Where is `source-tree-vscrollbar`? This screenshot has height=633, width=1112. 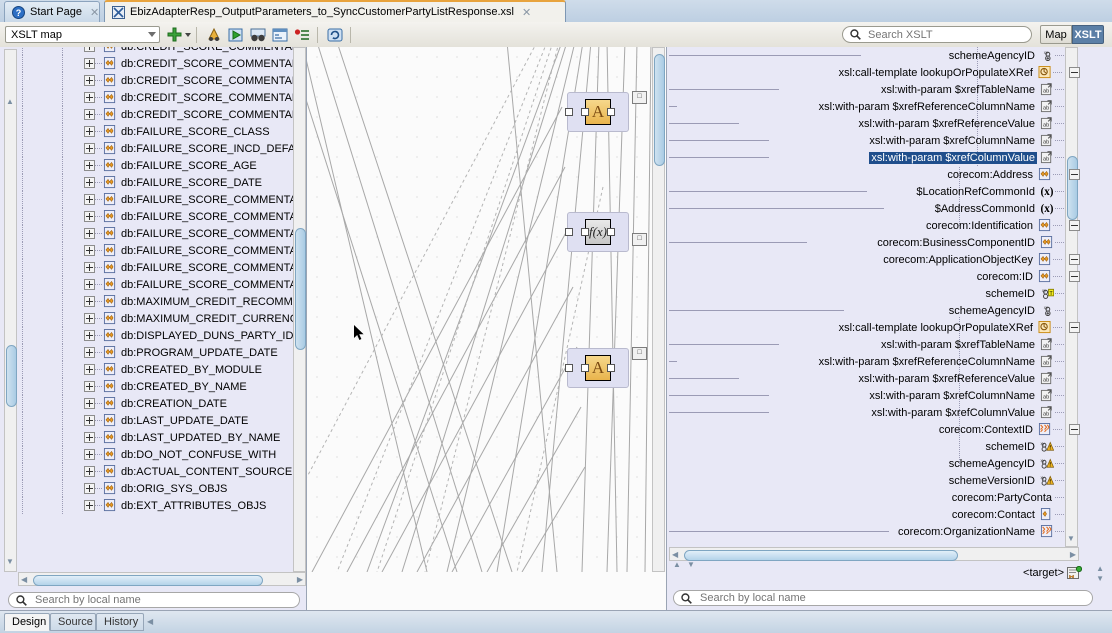 source-tree-vscrollbar is located at coordinates (299, 309).